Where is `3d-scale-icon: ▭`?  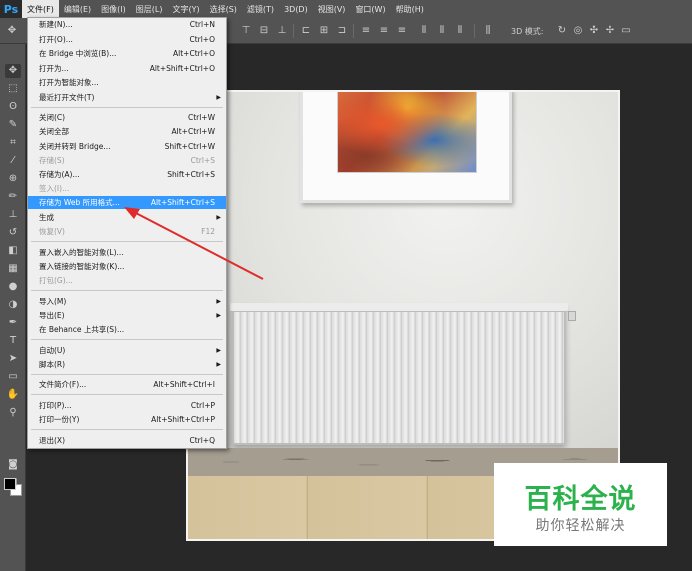
3d-scale-icon: ▭ is located at coordinates (626, 31).